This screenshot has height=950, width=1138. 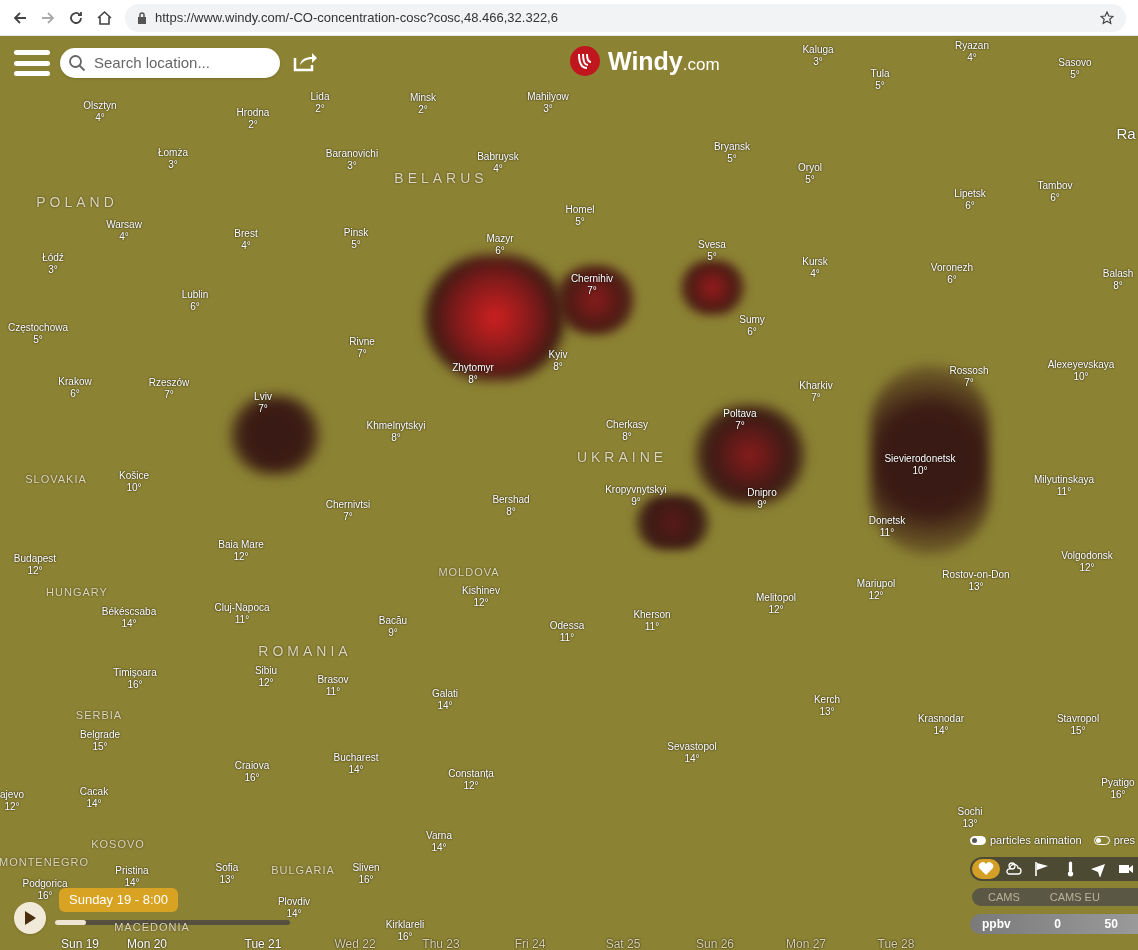 I want to click on city-name: Kherson, so click(x=652, y=615).